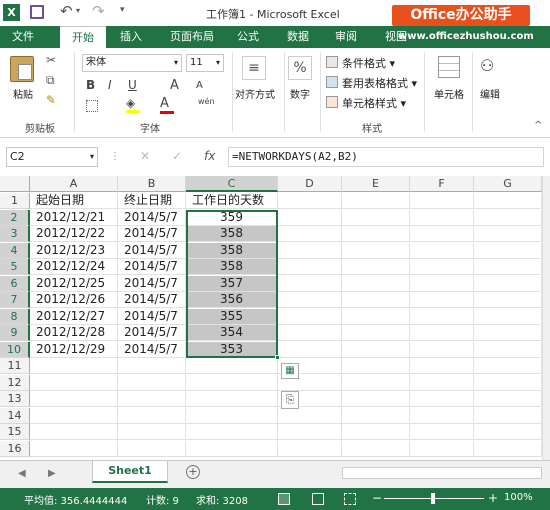 Image resolution: width=550 pixels, height=510 pixels. Describe the element at coordinates (546, 318) in the screenshot. I see `vertical-scrollbar` at that location.